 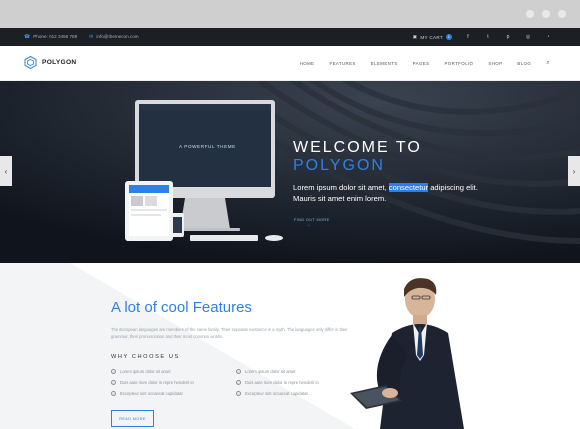 What do you see at coordinates (236, 238) in the screenshot?
I see `keyboard-illustration` at bounding box center [236, 238].